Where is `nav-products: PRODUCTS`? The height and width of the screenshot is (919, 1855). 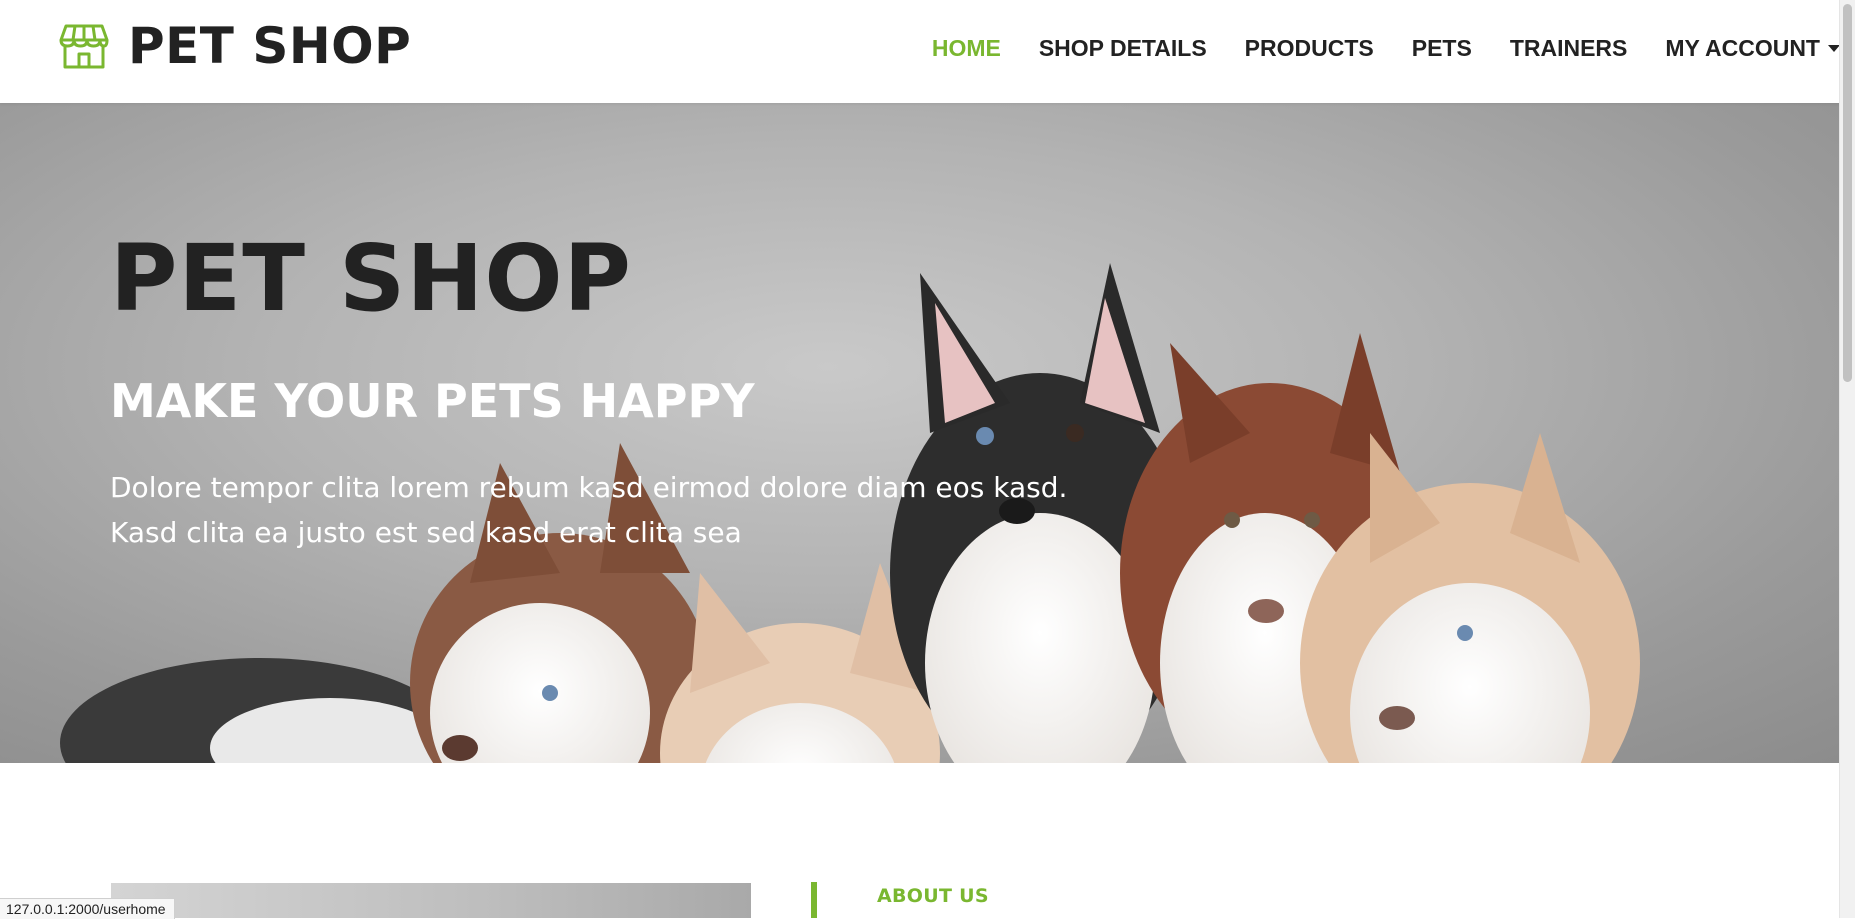
nav-products: PRODUCTS is located at coordinates (1309, 48).